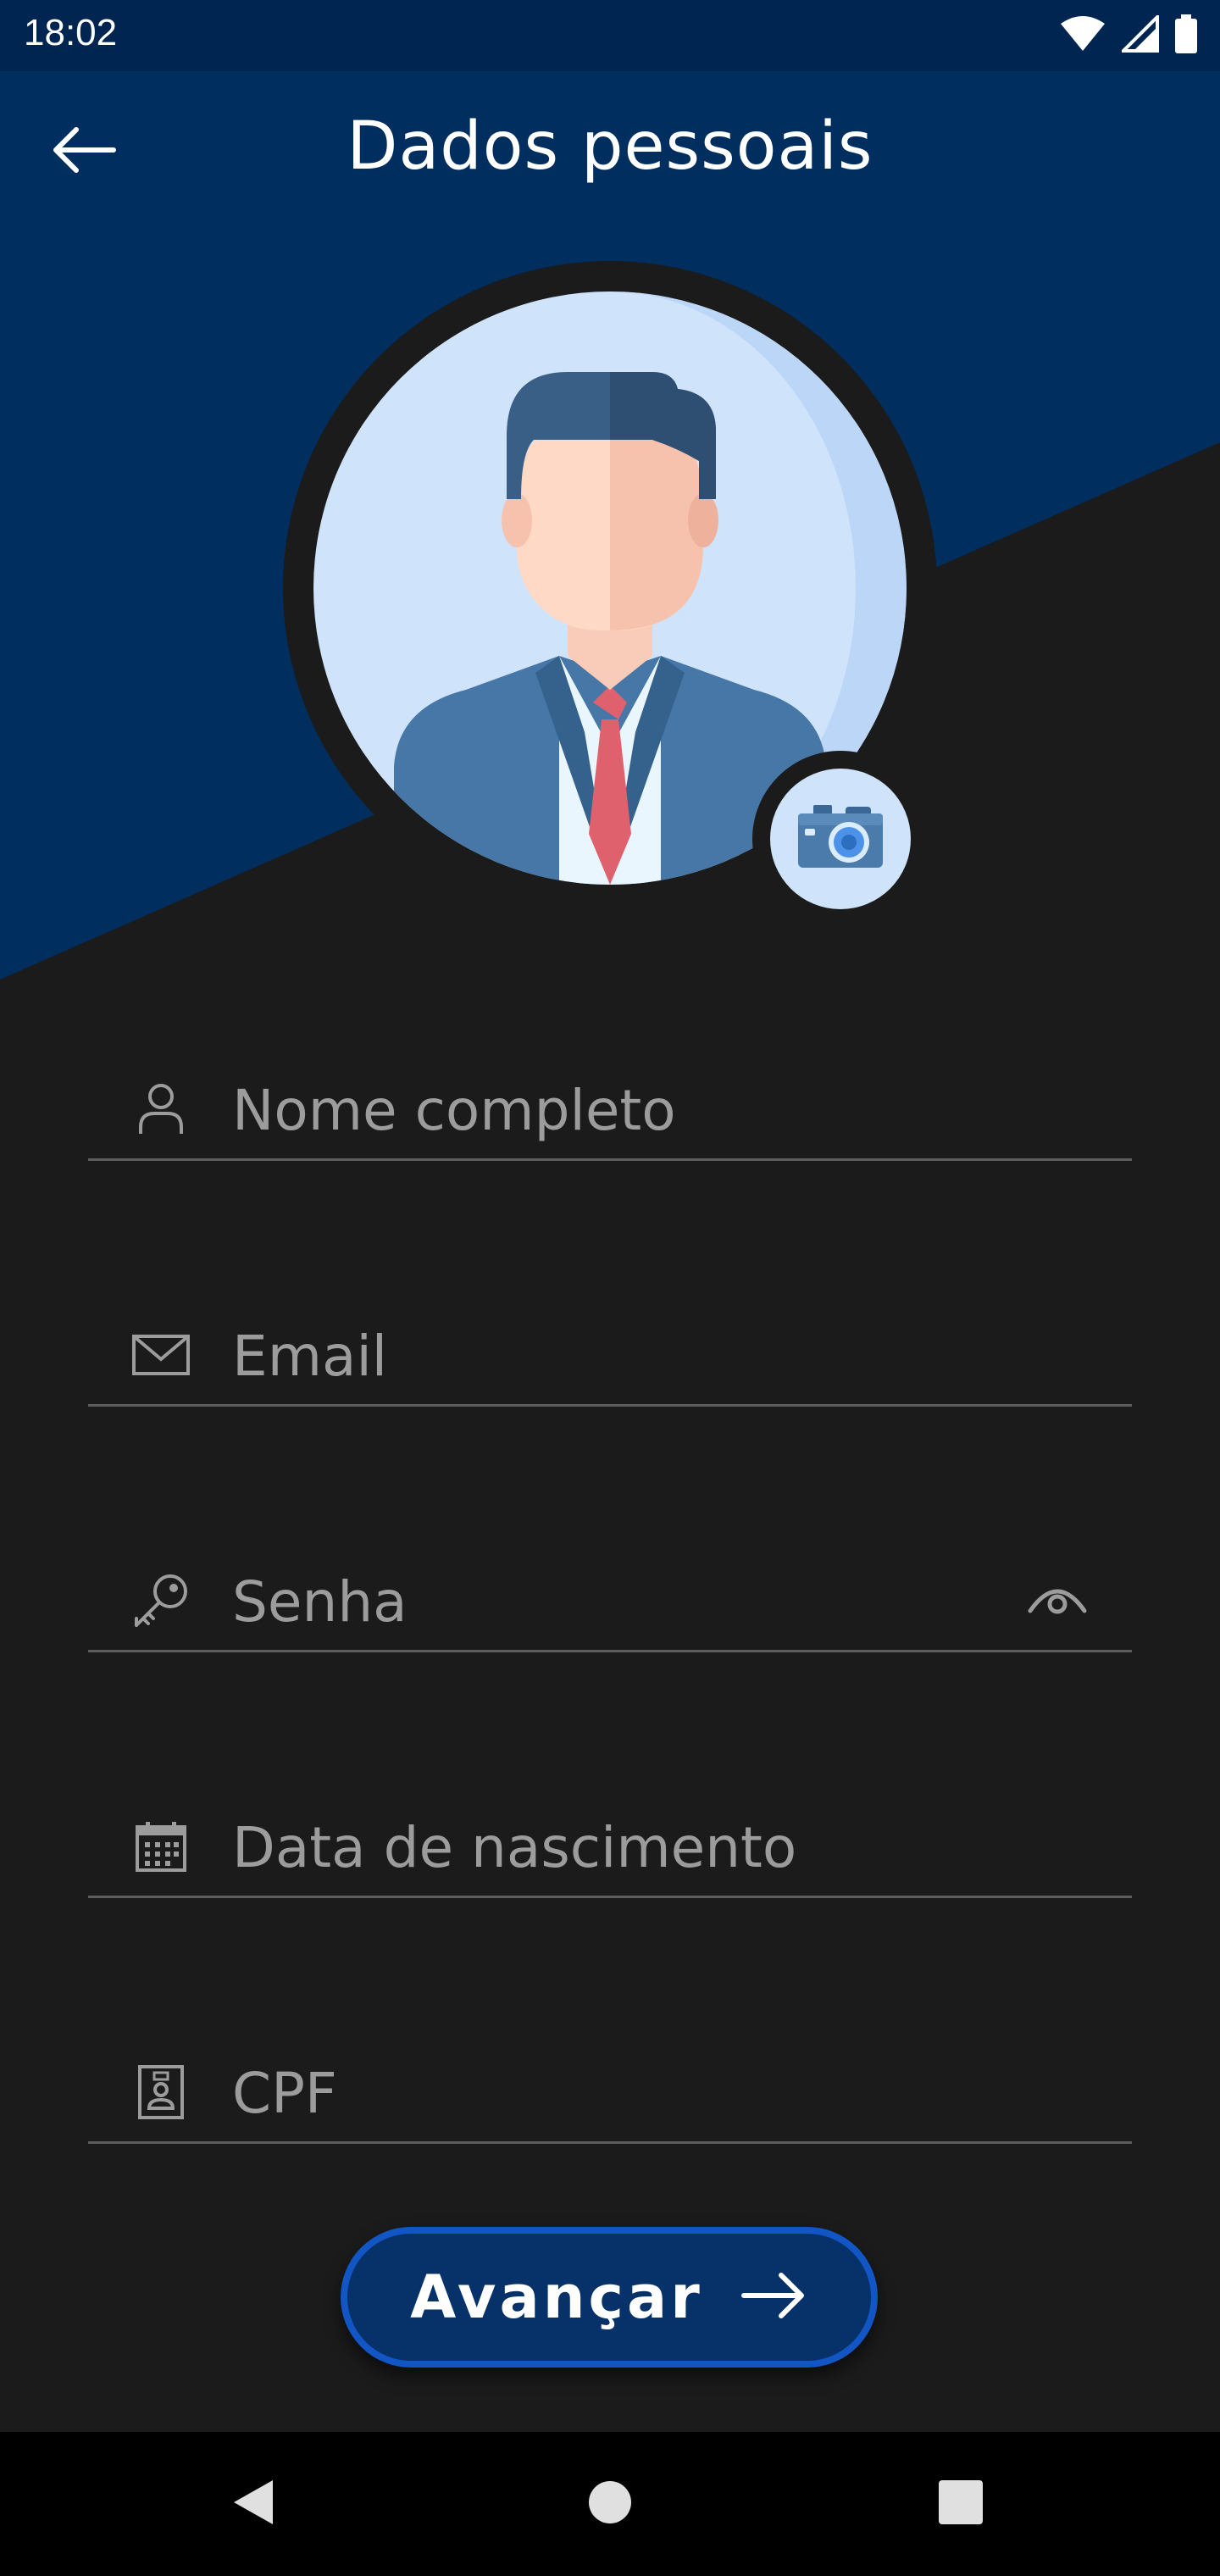  Describe the element at coordinates (613, 1110) in the screenshot. I see `full-name-input` at that location.